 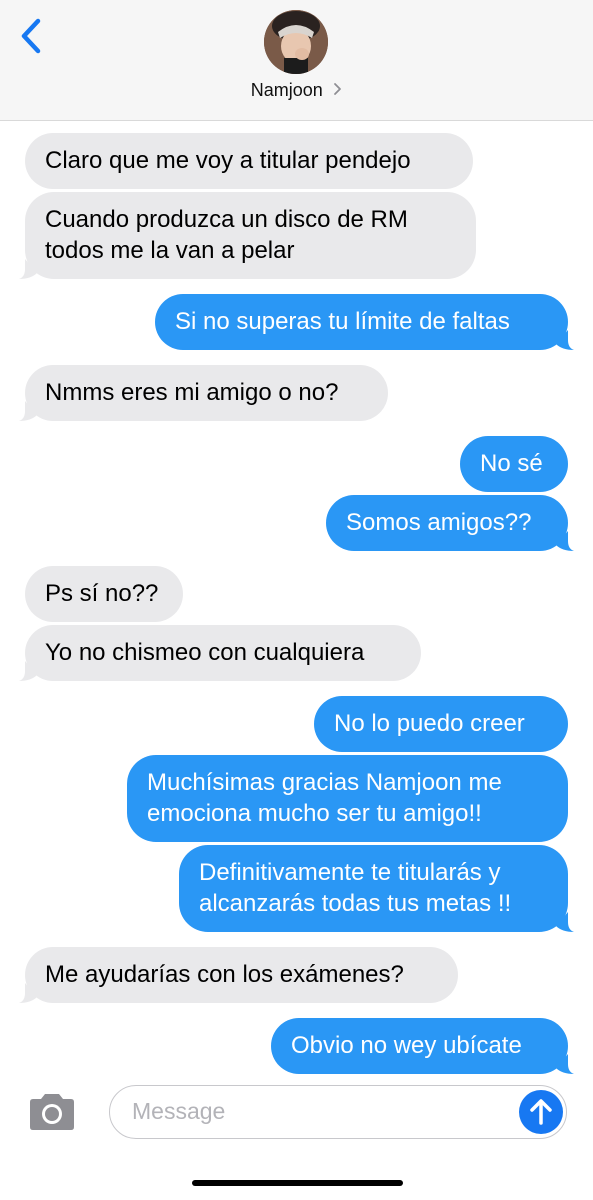 I want to click on message-bubble-outgoing: No lo puedo creer, so click(x=441, y=724).